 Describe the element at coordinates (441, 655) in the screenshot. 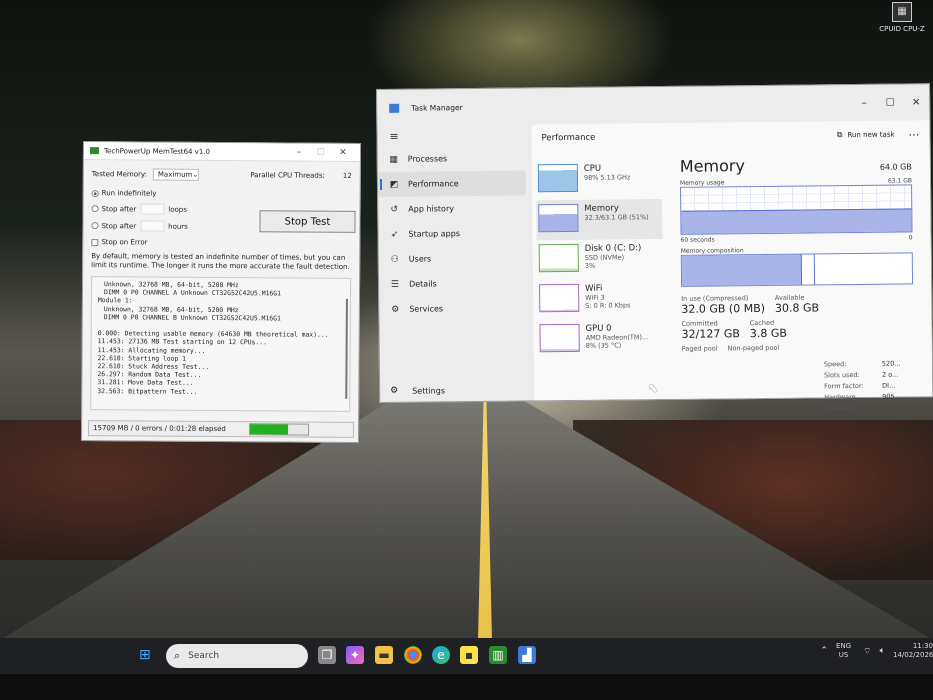

I see `edge-icon: e` at that location.